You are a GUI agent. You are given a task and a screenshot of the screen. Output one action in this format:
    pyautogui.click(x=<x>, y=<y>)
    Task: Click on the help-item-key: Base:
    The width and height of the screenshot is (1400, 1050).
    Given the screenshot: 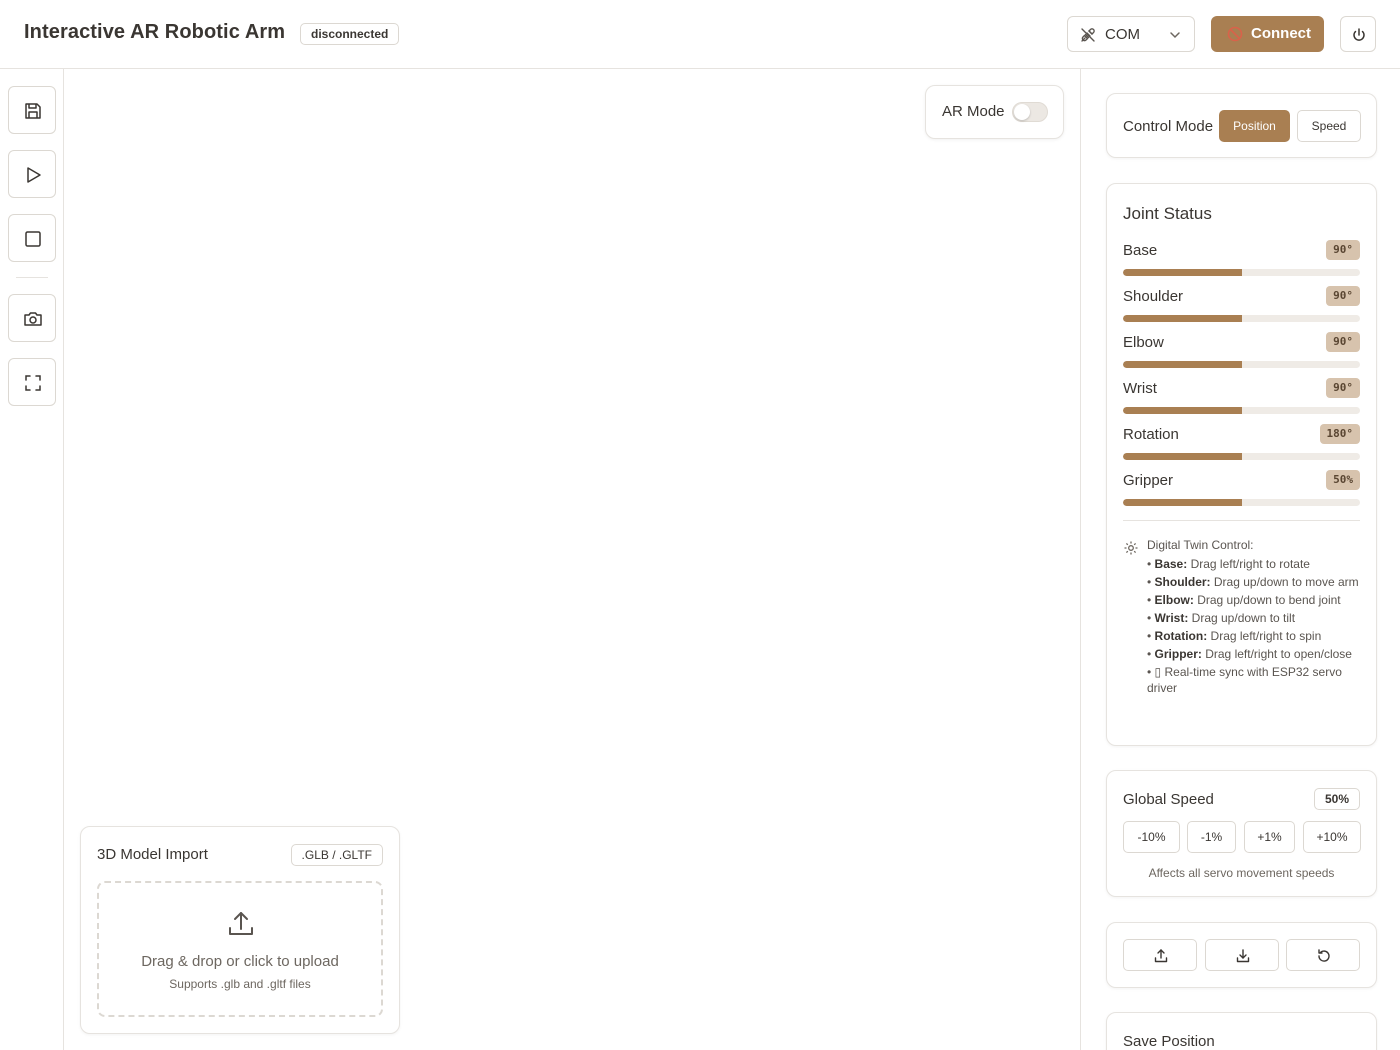 What is the action you would take?
    pyautogui.click(x=1171, y=564)
    